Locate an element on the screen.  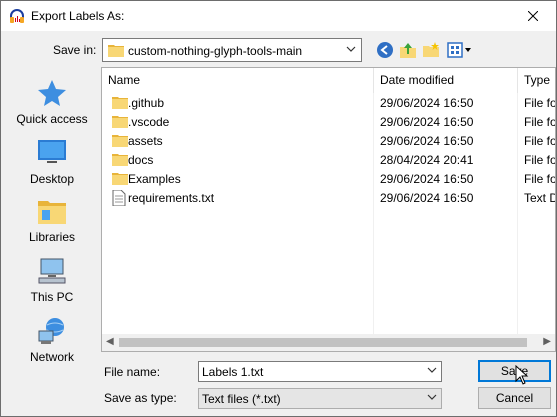
file-name-value: Labels 1.txt is located at coordinates (233, 372).